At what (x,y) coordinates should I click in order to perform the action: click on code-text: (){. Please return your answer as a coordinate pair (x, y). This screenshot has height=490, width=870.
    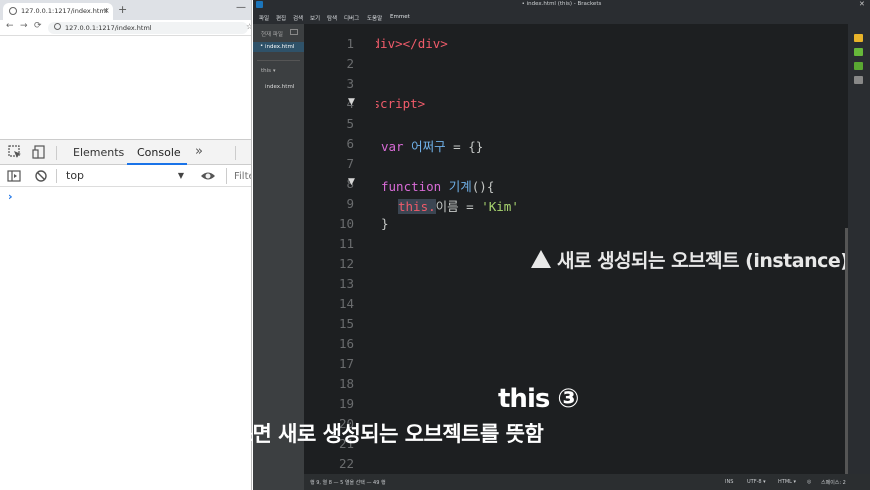
    Looking at the image, I should click on (483, 186).